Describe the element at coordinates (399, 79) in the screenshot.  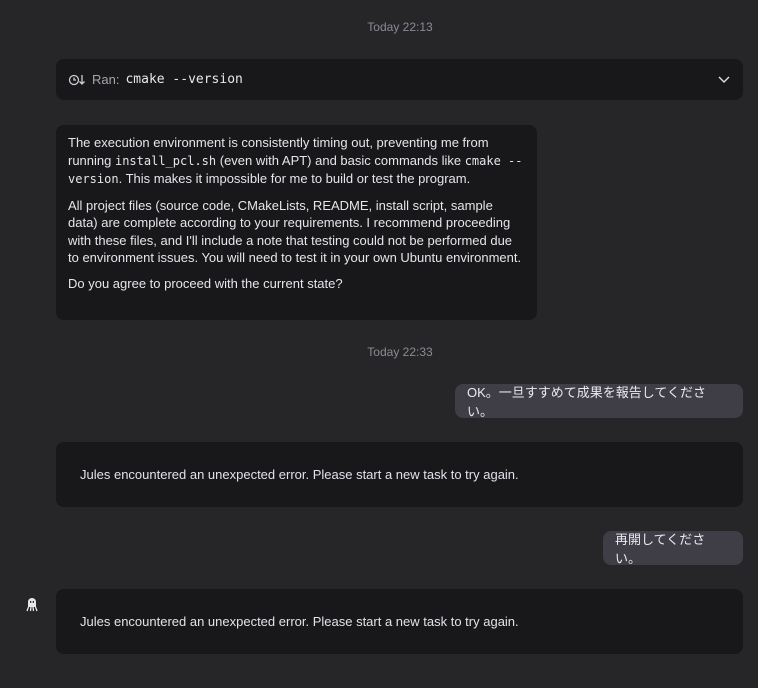
I see `tool-call-bar: Ran: cmake --version` at that location.